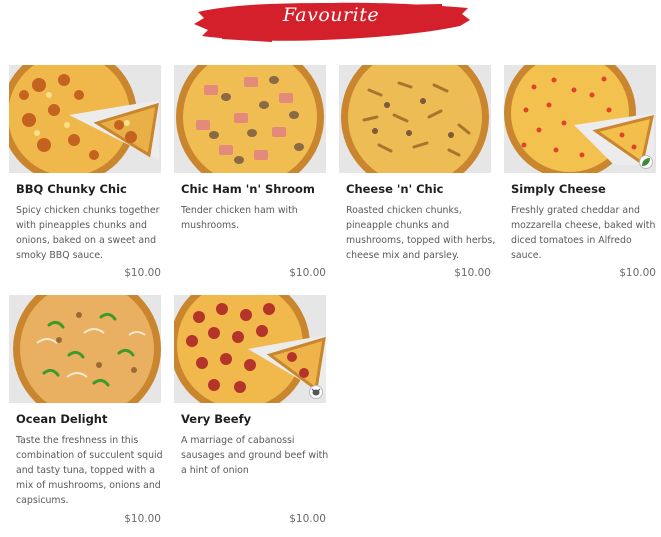 The width and height of the screenshot is (661, 537). Describe the element at coordinates (239, 218) in the screenshot. I see `item-description: Tender chicken ham with mushrooms.` at that location.